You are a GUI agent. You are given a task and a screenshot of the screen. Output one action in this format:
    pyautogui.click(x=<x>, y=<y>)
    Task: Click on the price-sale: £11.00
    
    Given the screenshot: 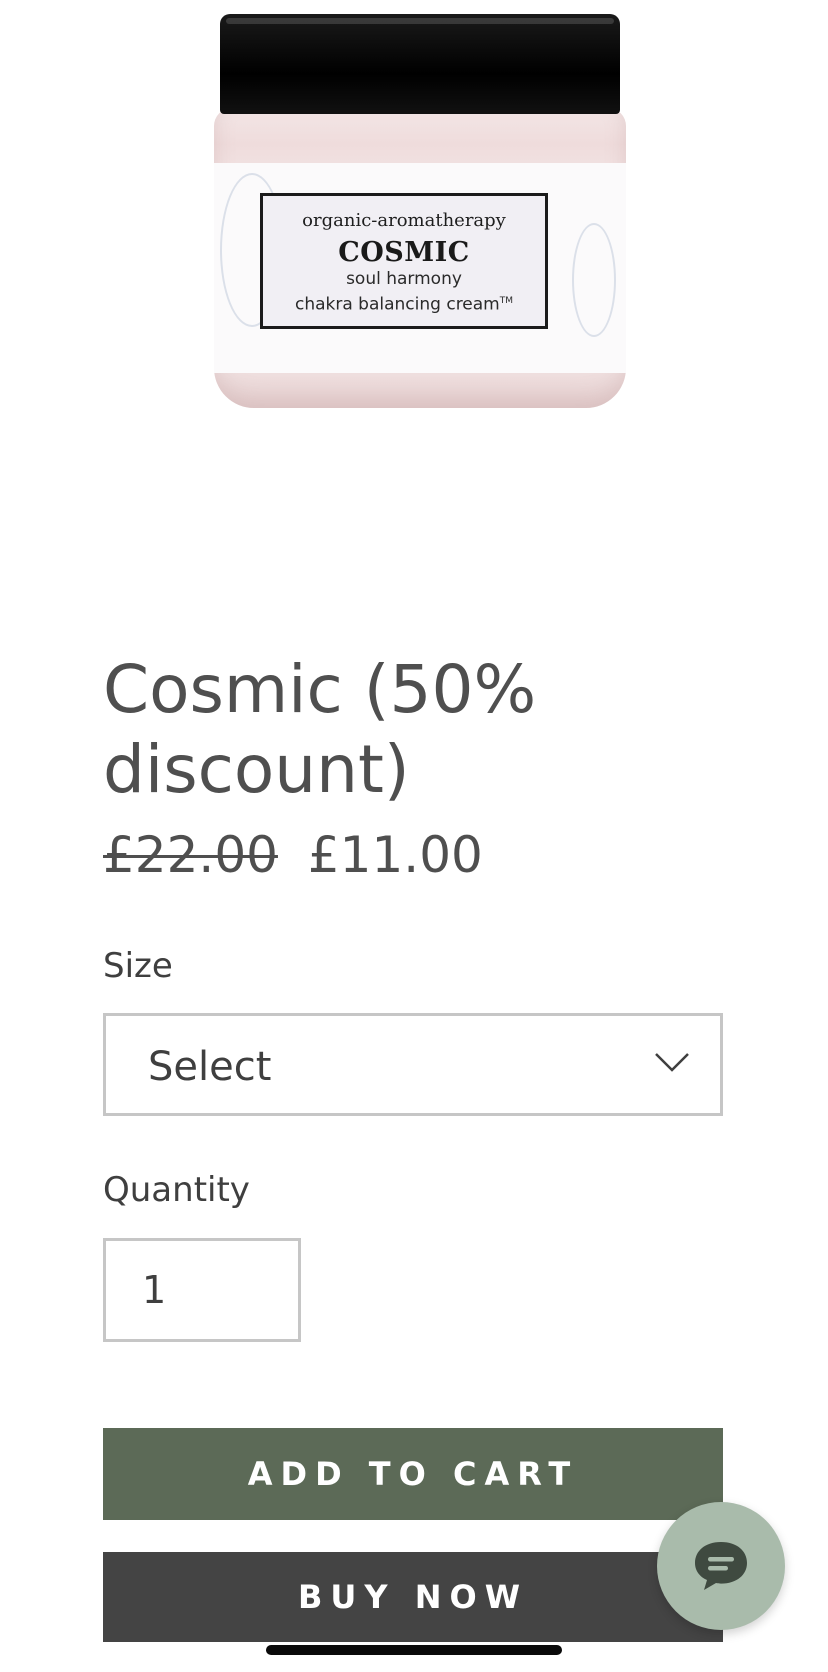 What is the action you would take?
    pyautogui.click(x=395, y=855)
    